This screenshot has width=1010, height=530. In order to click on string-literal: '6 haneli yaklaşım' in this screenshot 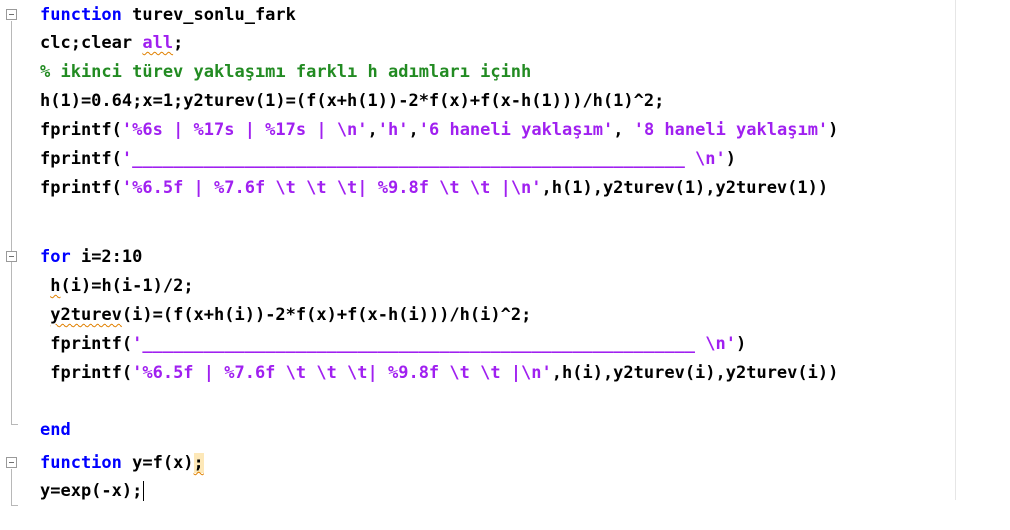, I will do `click(516, 130)`.